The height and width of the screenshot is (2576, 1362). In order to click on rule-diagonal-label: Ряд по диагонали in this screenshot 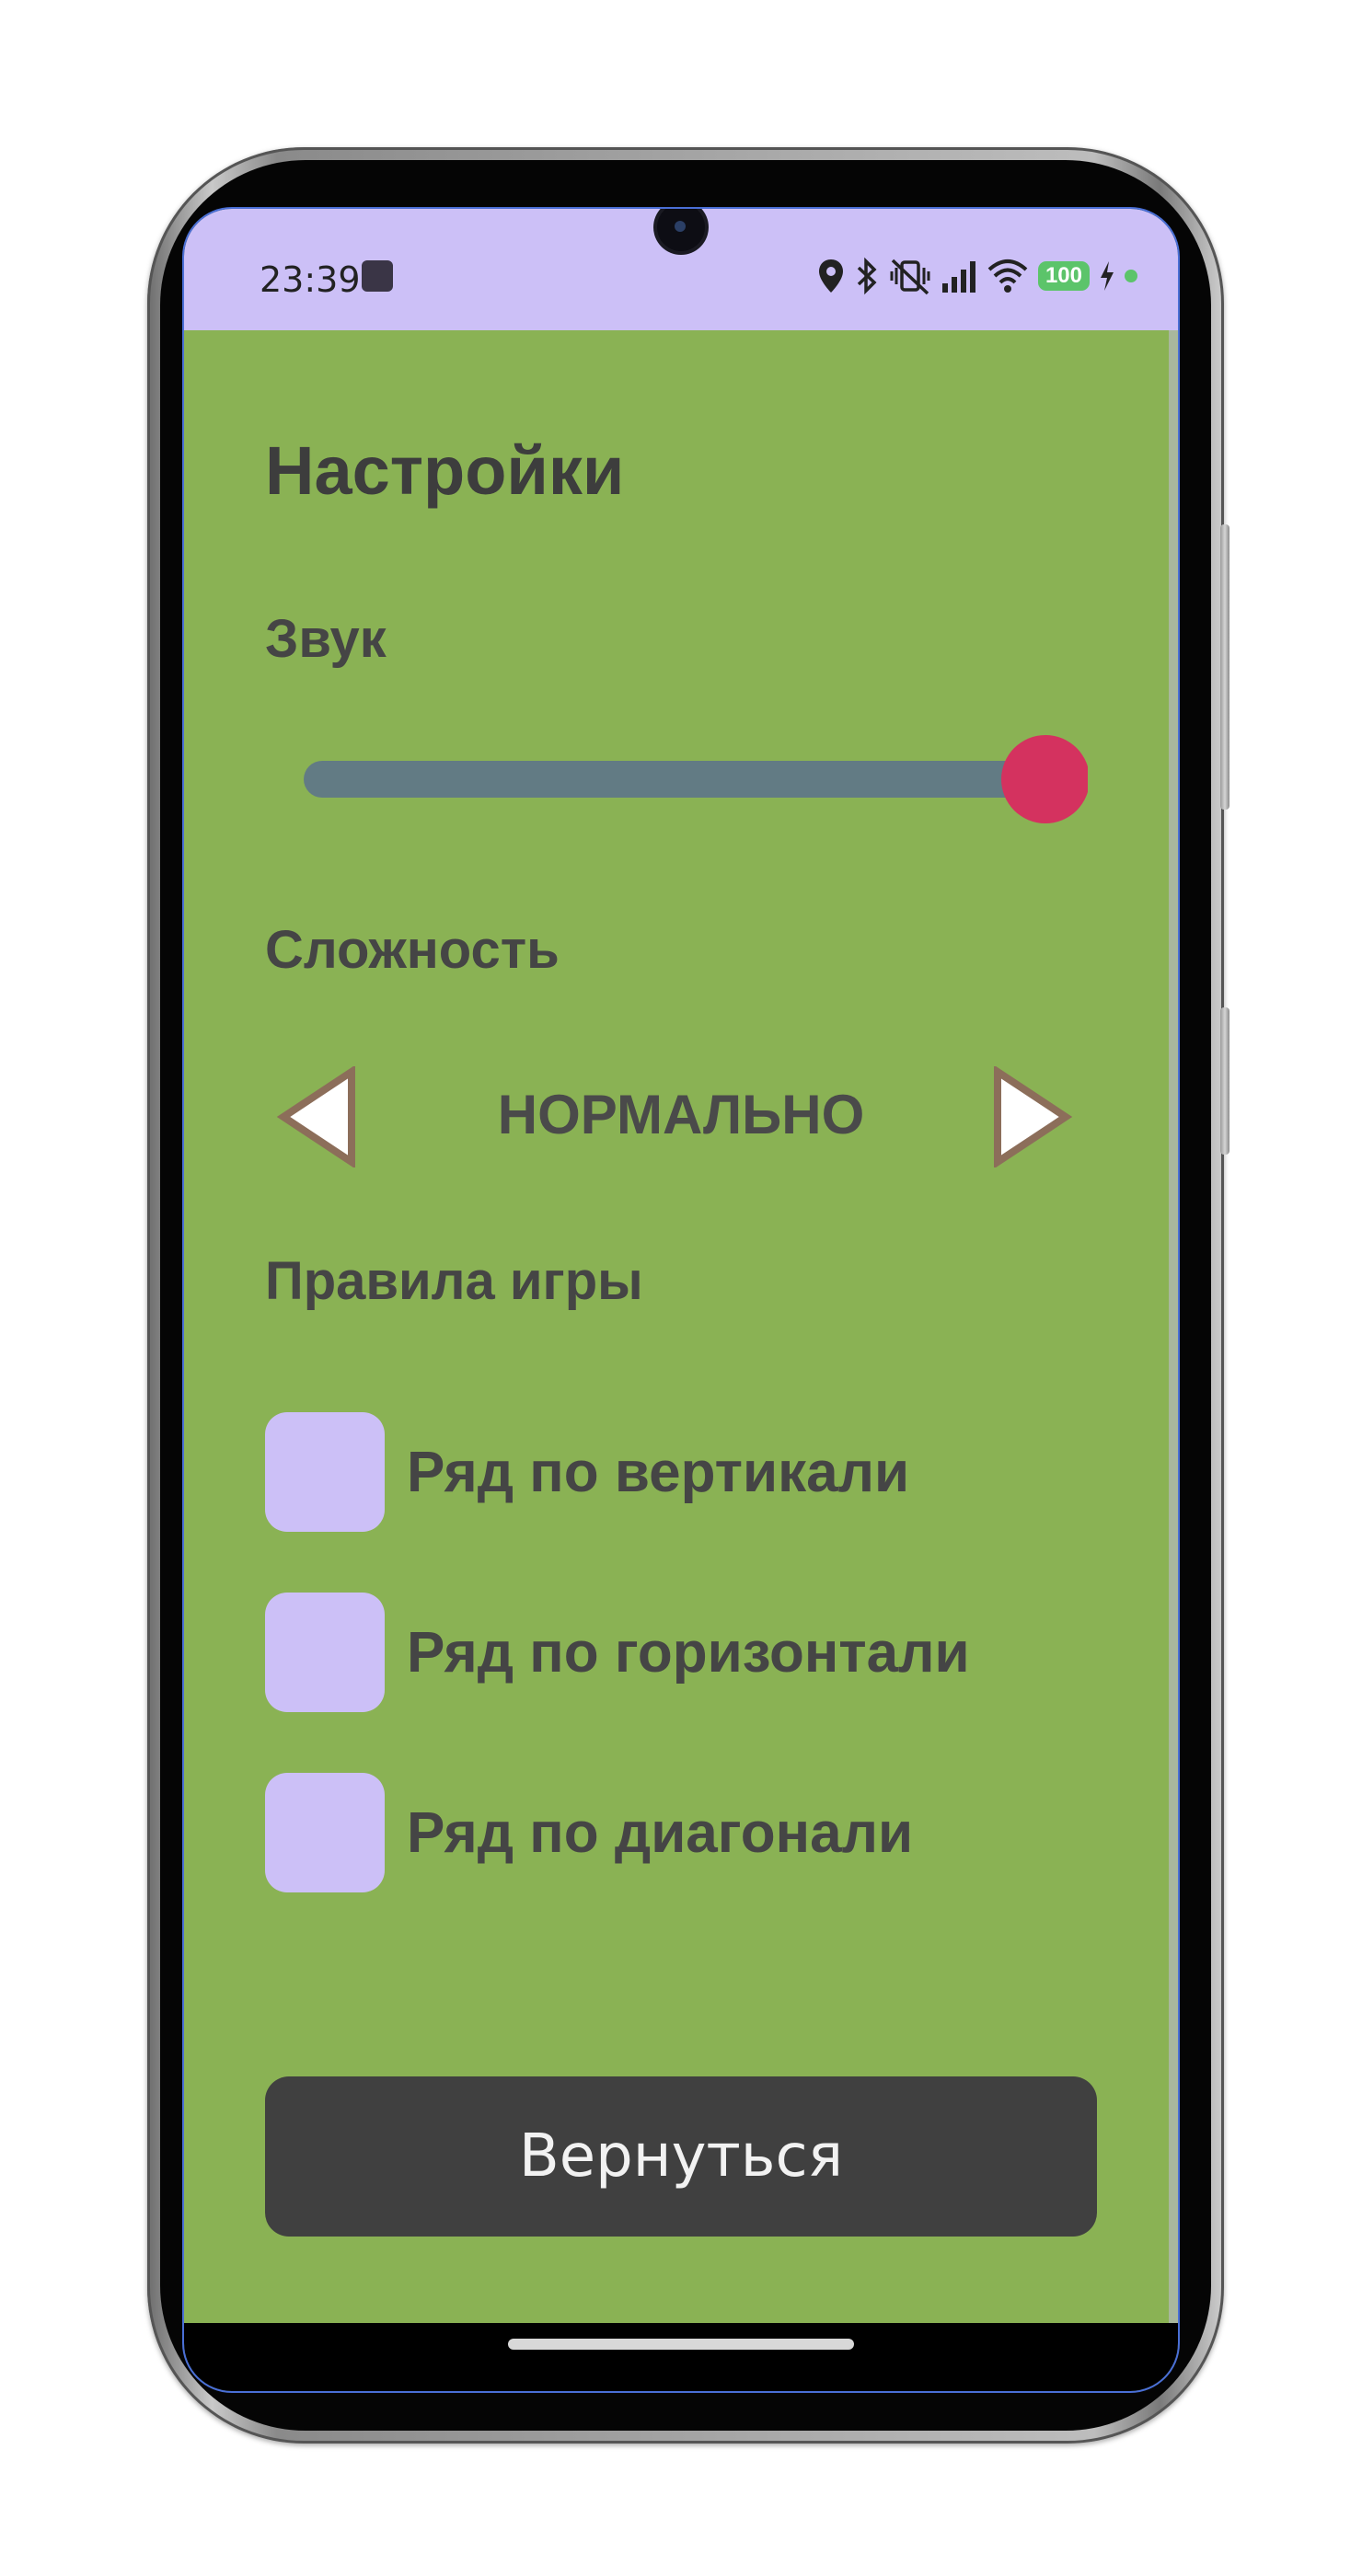, I will do `click(660, 1833)`.